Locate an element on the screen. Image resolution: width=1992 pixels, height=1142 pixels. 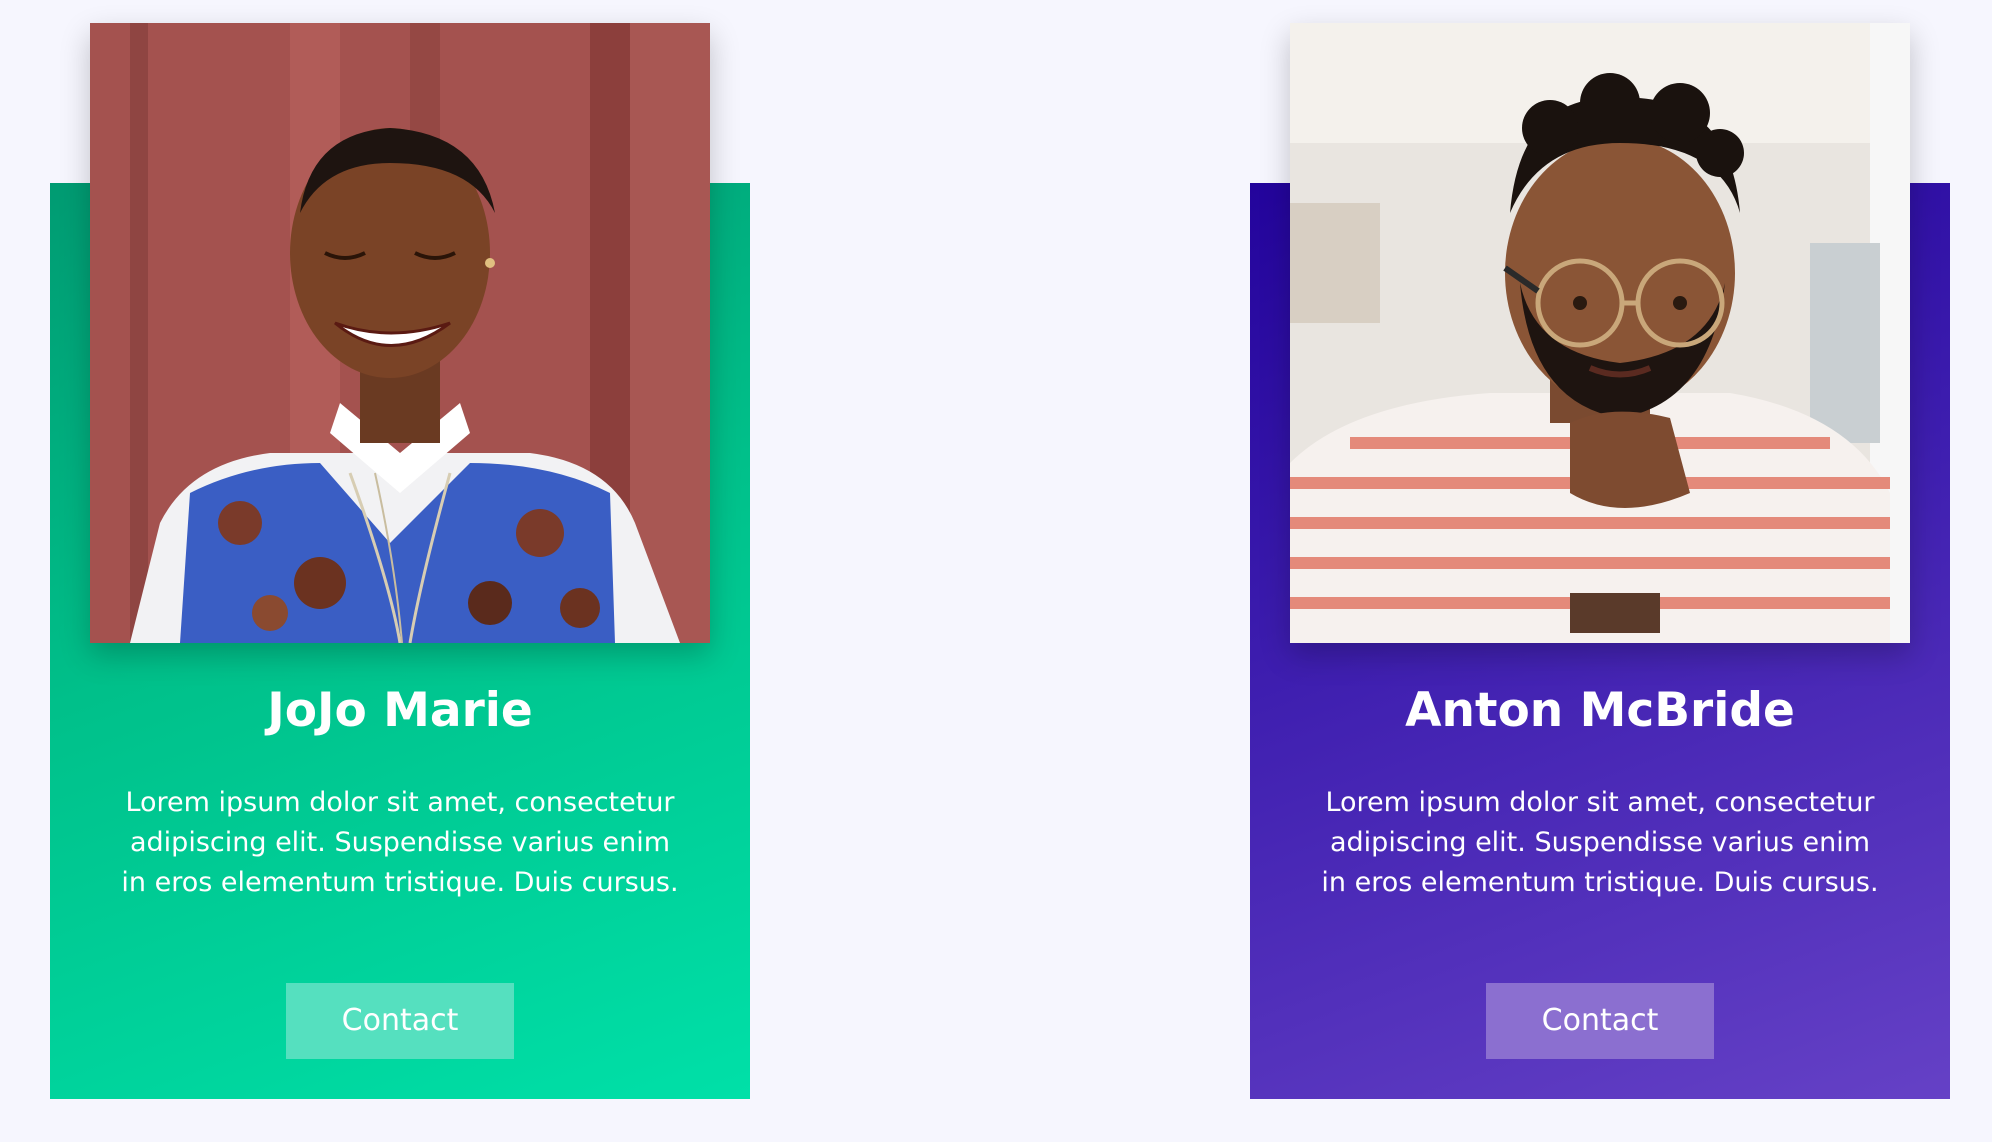
profile-name: JoJo Marie is located at coordinates (400, 710).